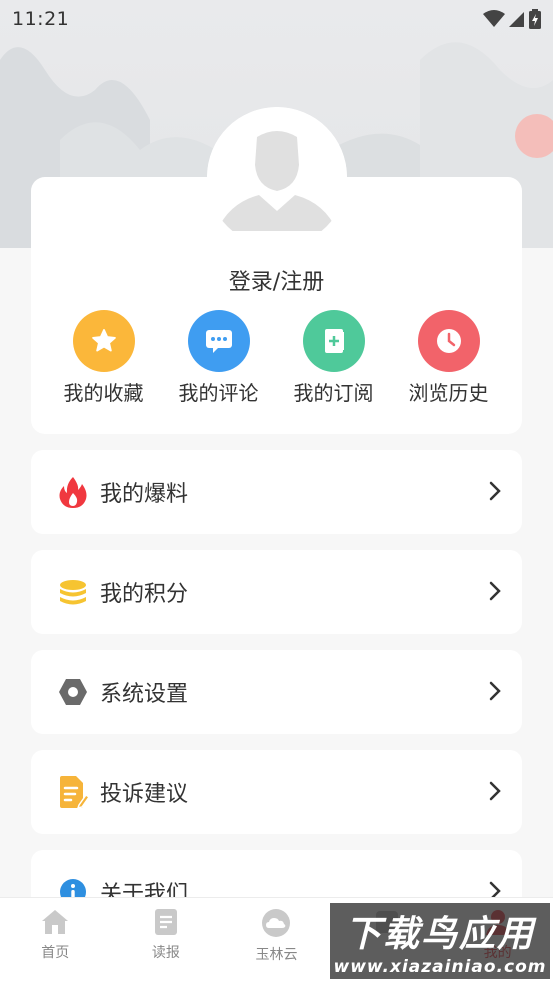 This screenshot has width=553, height=983. Describe the element at coordinates (144, 494) in the screenshot. I see `menu-item-label: 我的爆料` at that location.